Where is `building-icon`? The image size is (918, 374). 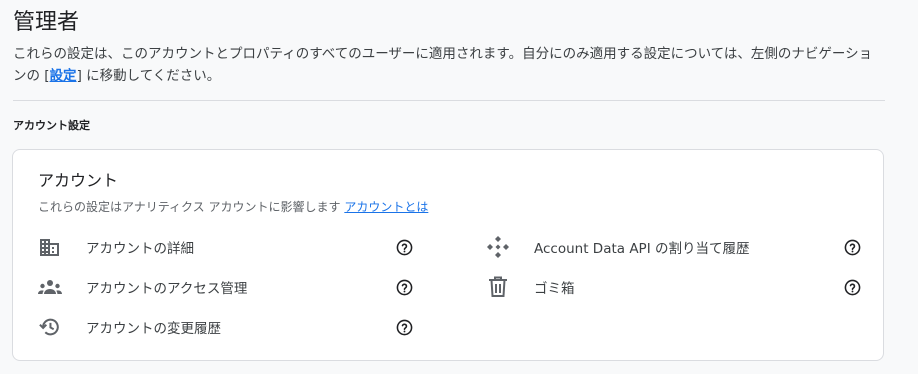
building-icon is located at coordinates (50, 247).